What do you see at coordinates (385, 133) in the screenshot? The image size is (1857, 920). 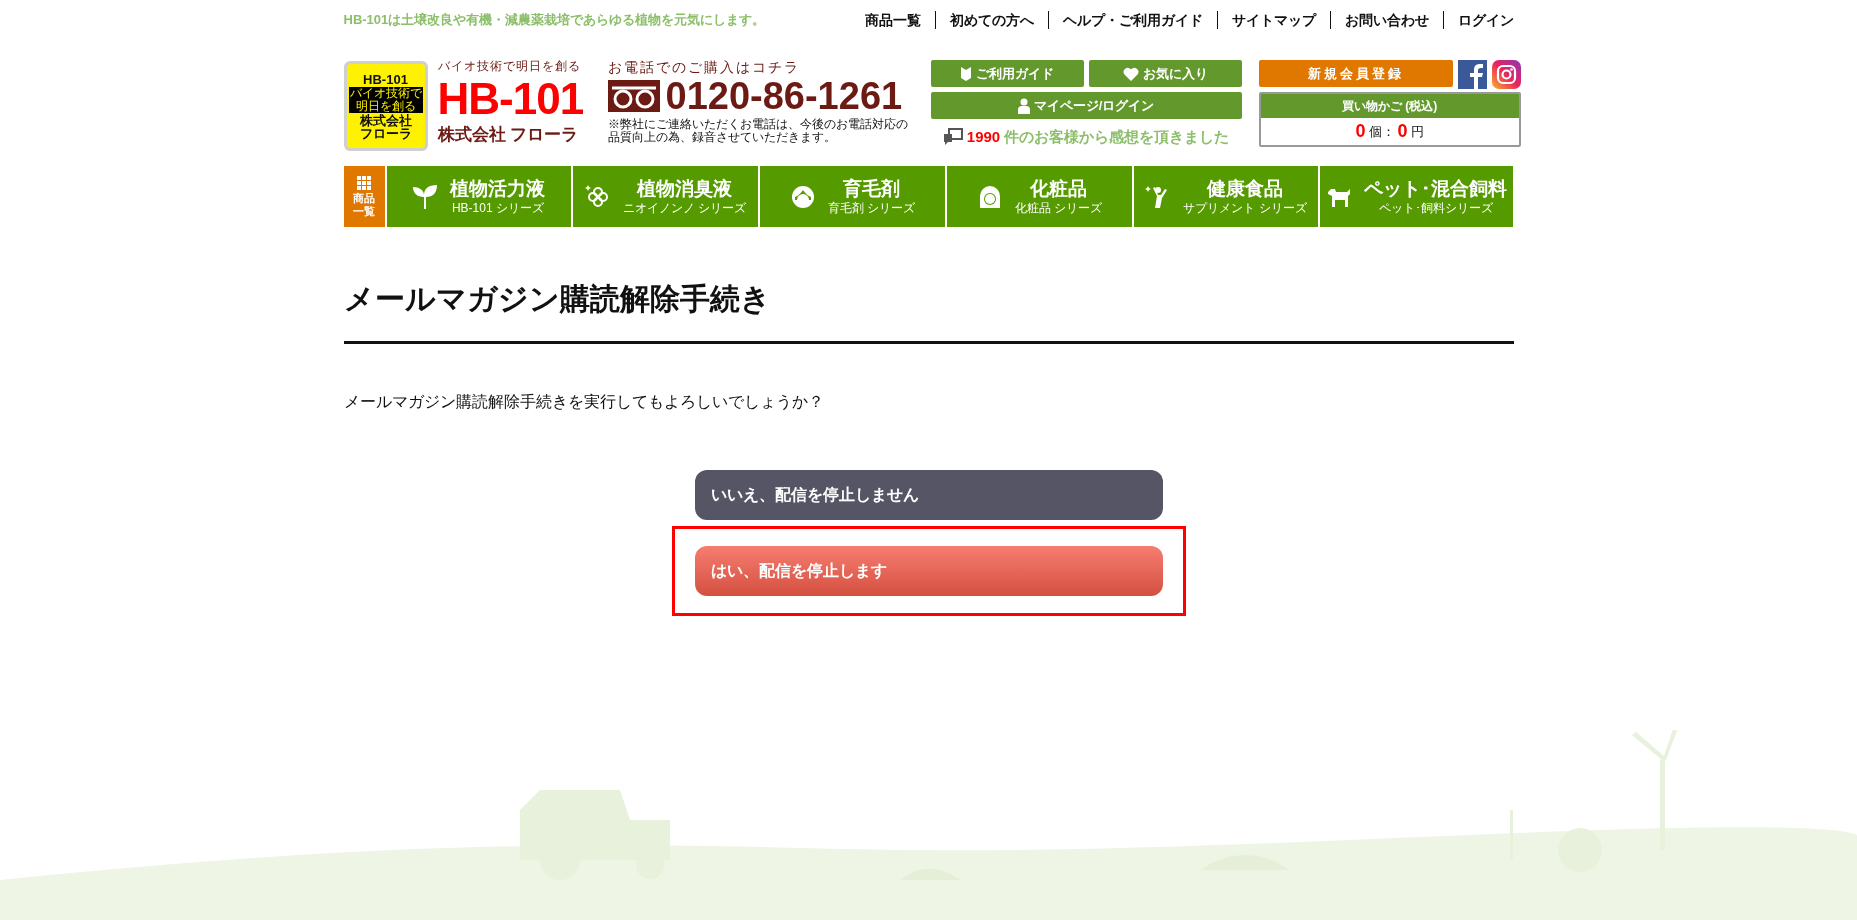 I see `badge-name: フローラ` at bounding box center [385, 133].